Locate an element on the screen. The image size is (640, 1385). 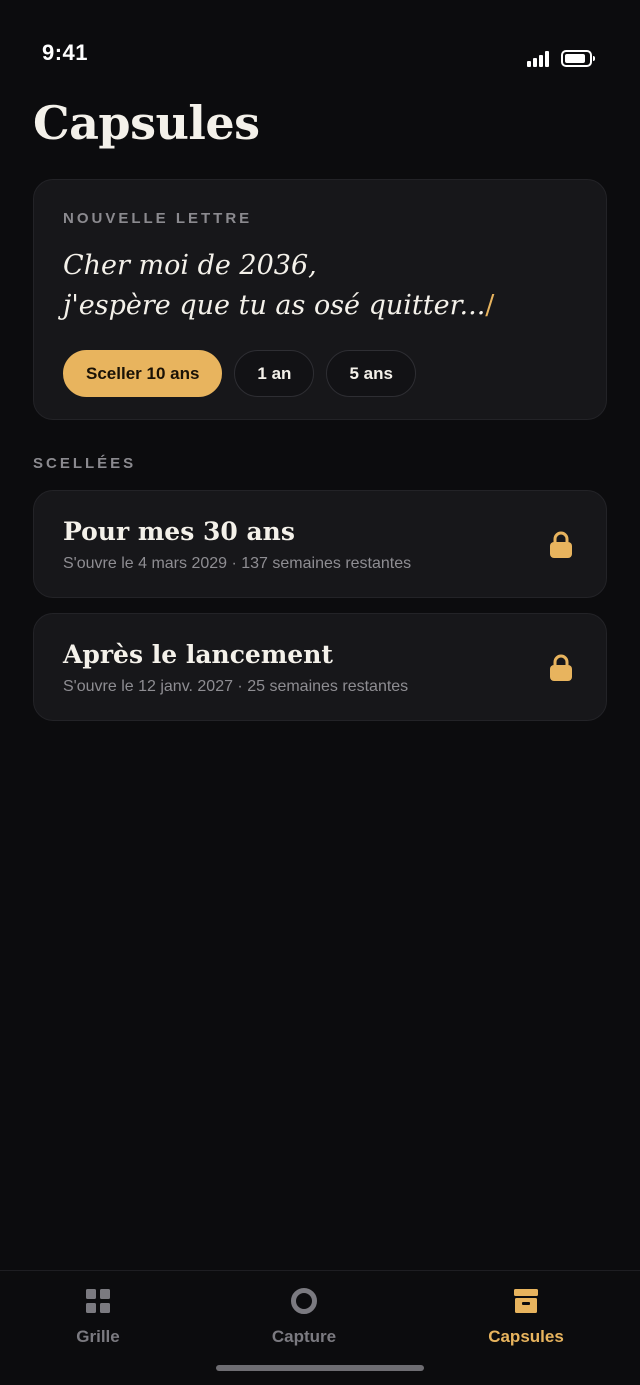
grid-icon is located at coordinates (98, 1301).